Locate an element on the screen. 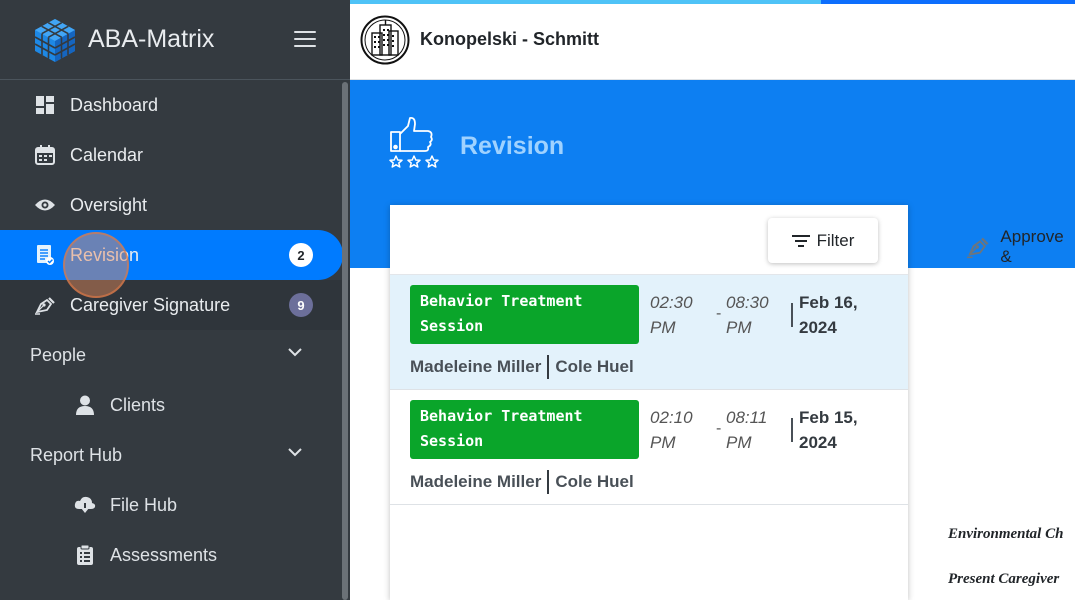 This screenshot has height=600, width=1075. session-start-time: 02:30 PM is located at coordinates (671, 315).